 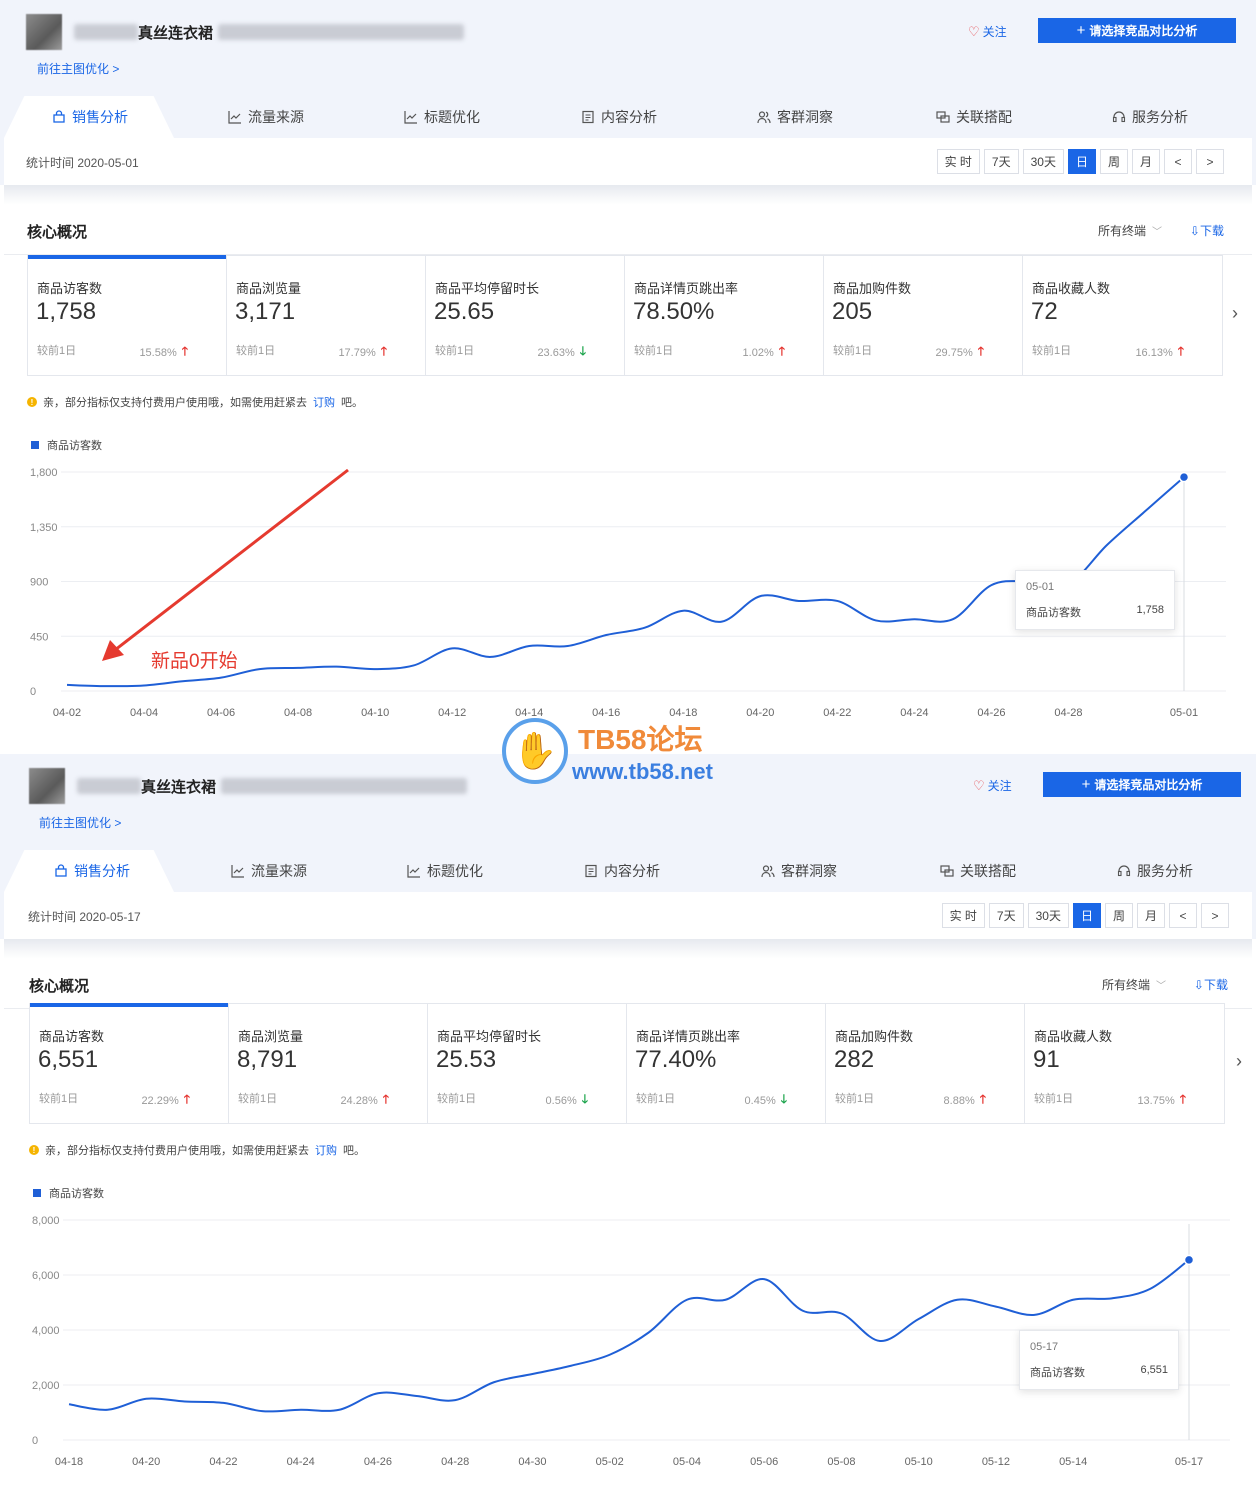 What do you see at coordinates (687, 1462) in the screenshot?
I see `x-tick-label: 05-04` at bounding box center [687, 1462].